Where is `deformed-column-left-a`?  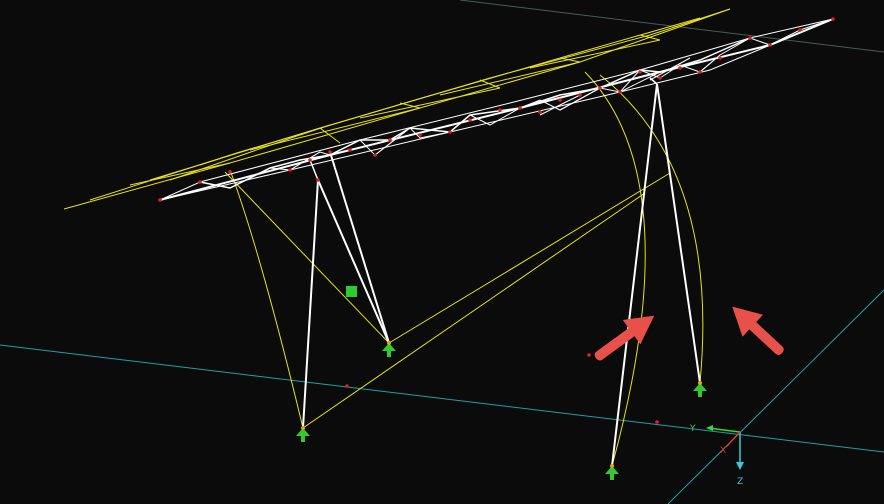 deformed-column-left-a is located at coordinates (266, 299).